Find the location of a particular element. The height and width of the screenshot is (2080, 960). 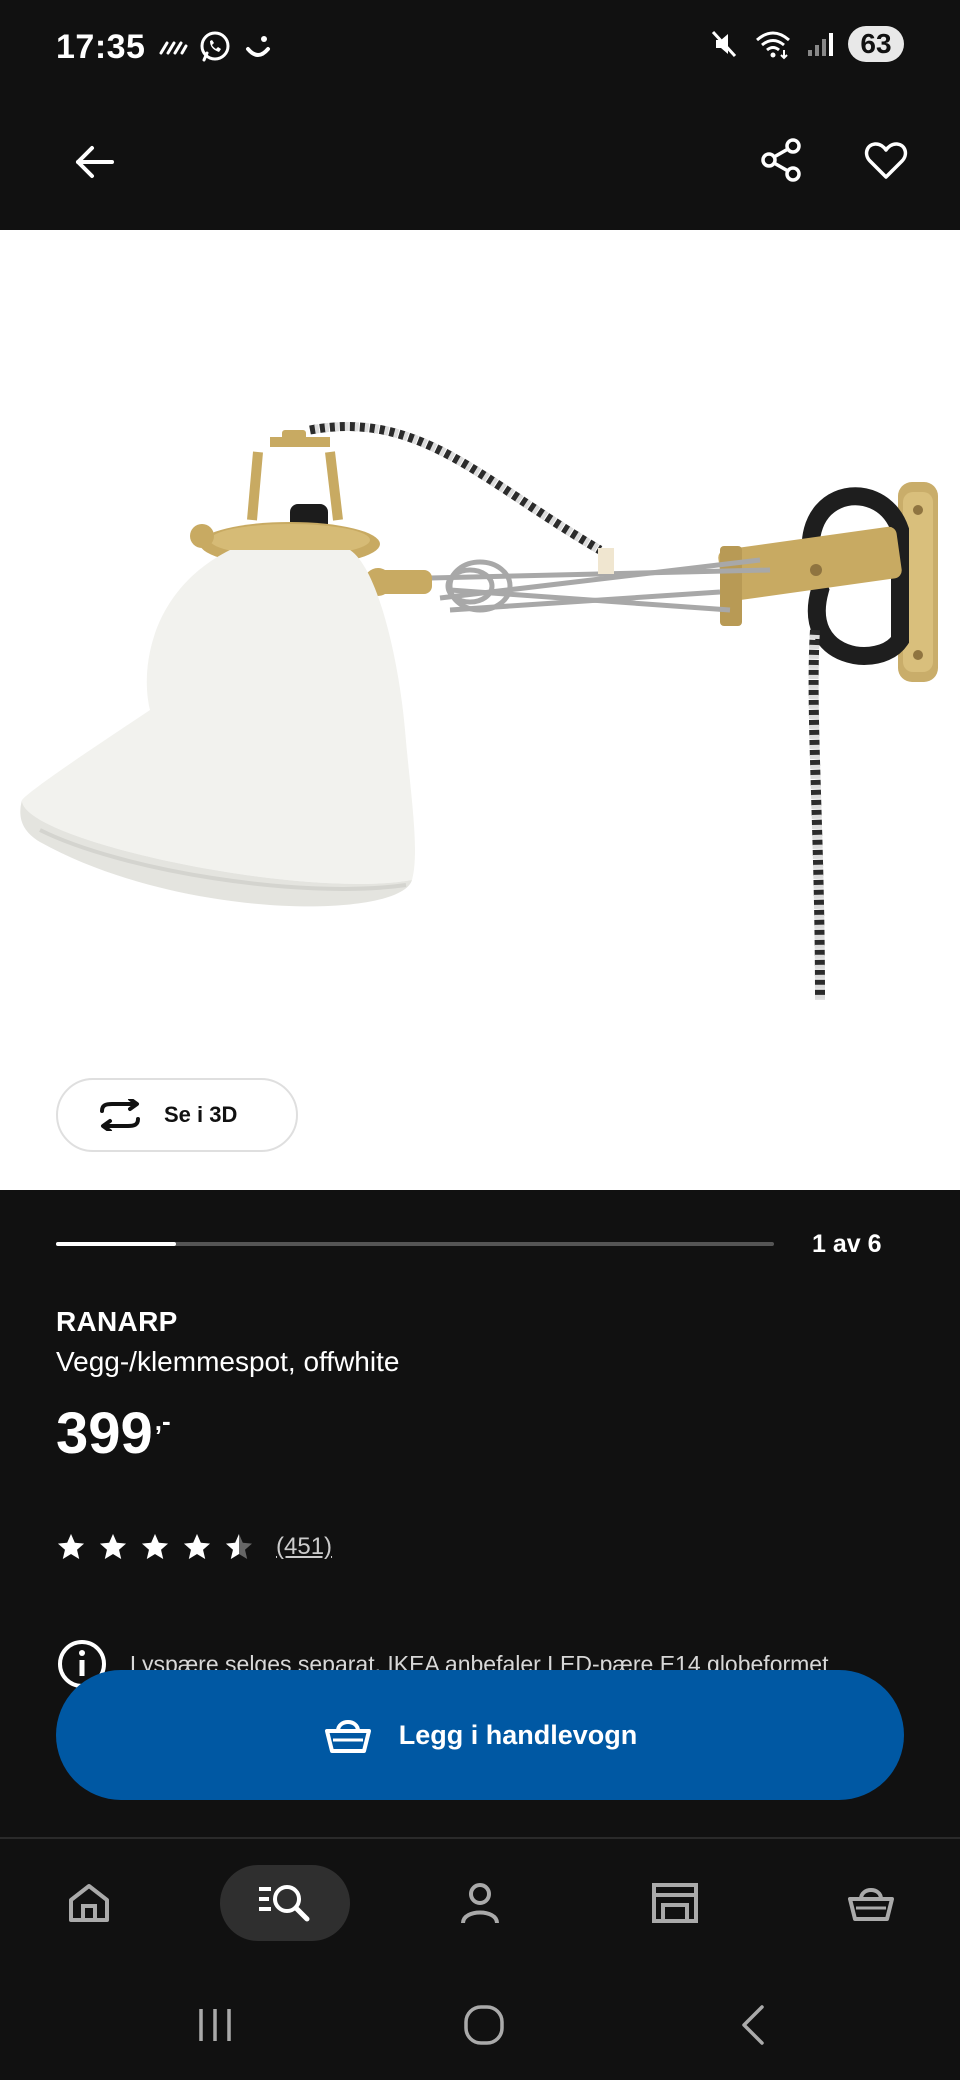

gallery-progress-fill is located at coordinates (116, 1244).